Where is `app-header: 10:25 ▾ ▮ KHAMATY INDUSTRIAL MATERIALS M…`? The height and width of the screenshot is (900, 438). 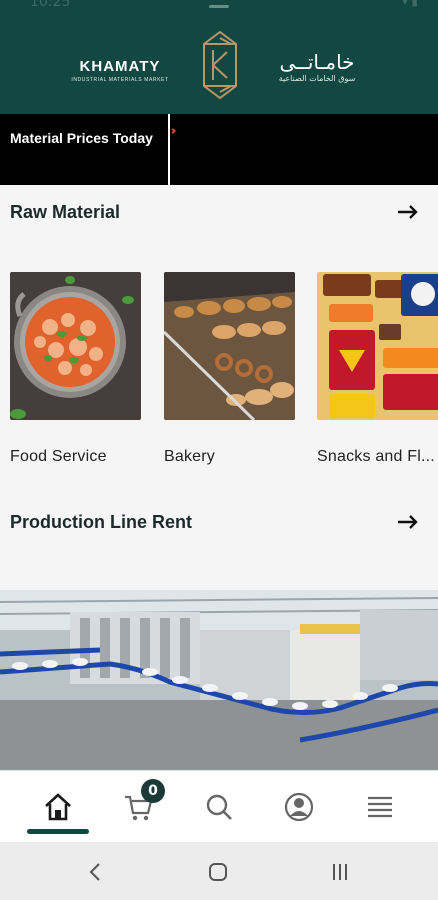 app-header: 10:25 ▾ ▮ KHAMATY INDUSTRIAL MATERIALS M… is located at coordinates (219, 57).